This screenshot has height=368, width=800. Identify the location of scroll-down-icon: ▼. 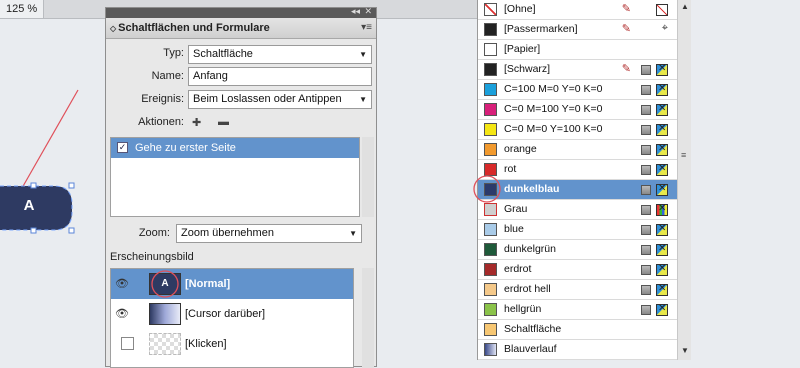
(685, 350).